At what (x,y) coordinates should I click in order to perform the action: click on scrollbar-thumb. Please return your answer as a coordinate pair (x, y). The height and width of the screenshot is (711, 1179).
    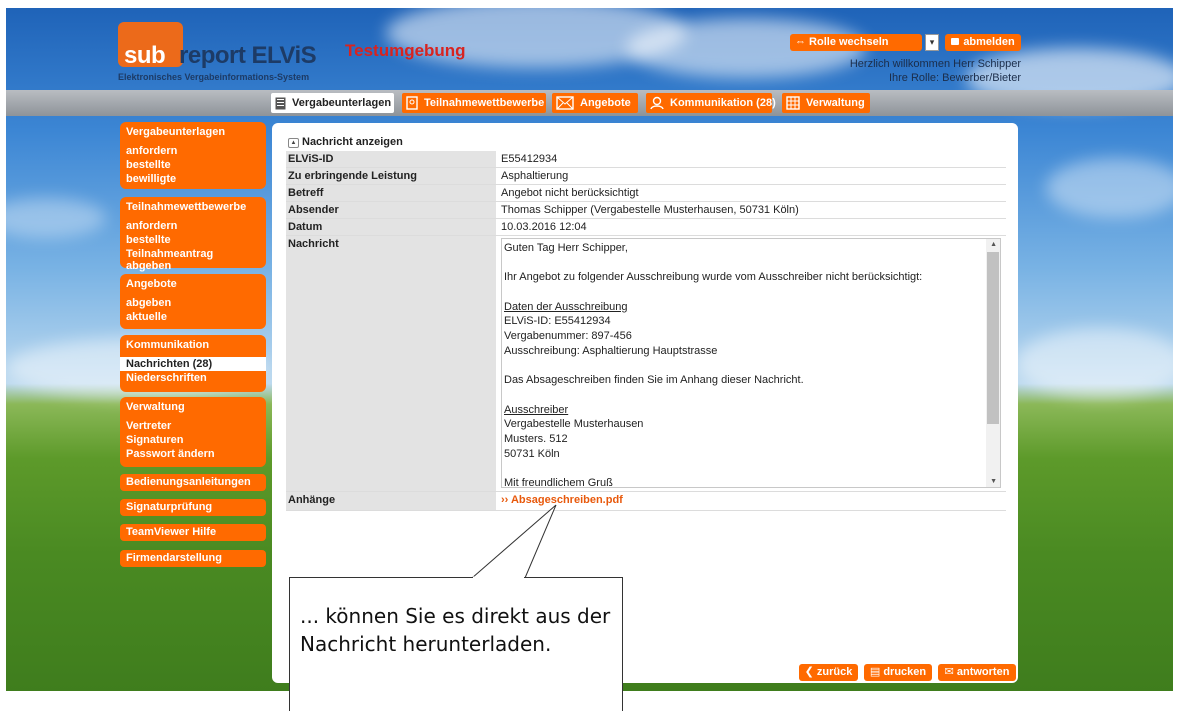
    Looking at the image, I should click on (993, 338).